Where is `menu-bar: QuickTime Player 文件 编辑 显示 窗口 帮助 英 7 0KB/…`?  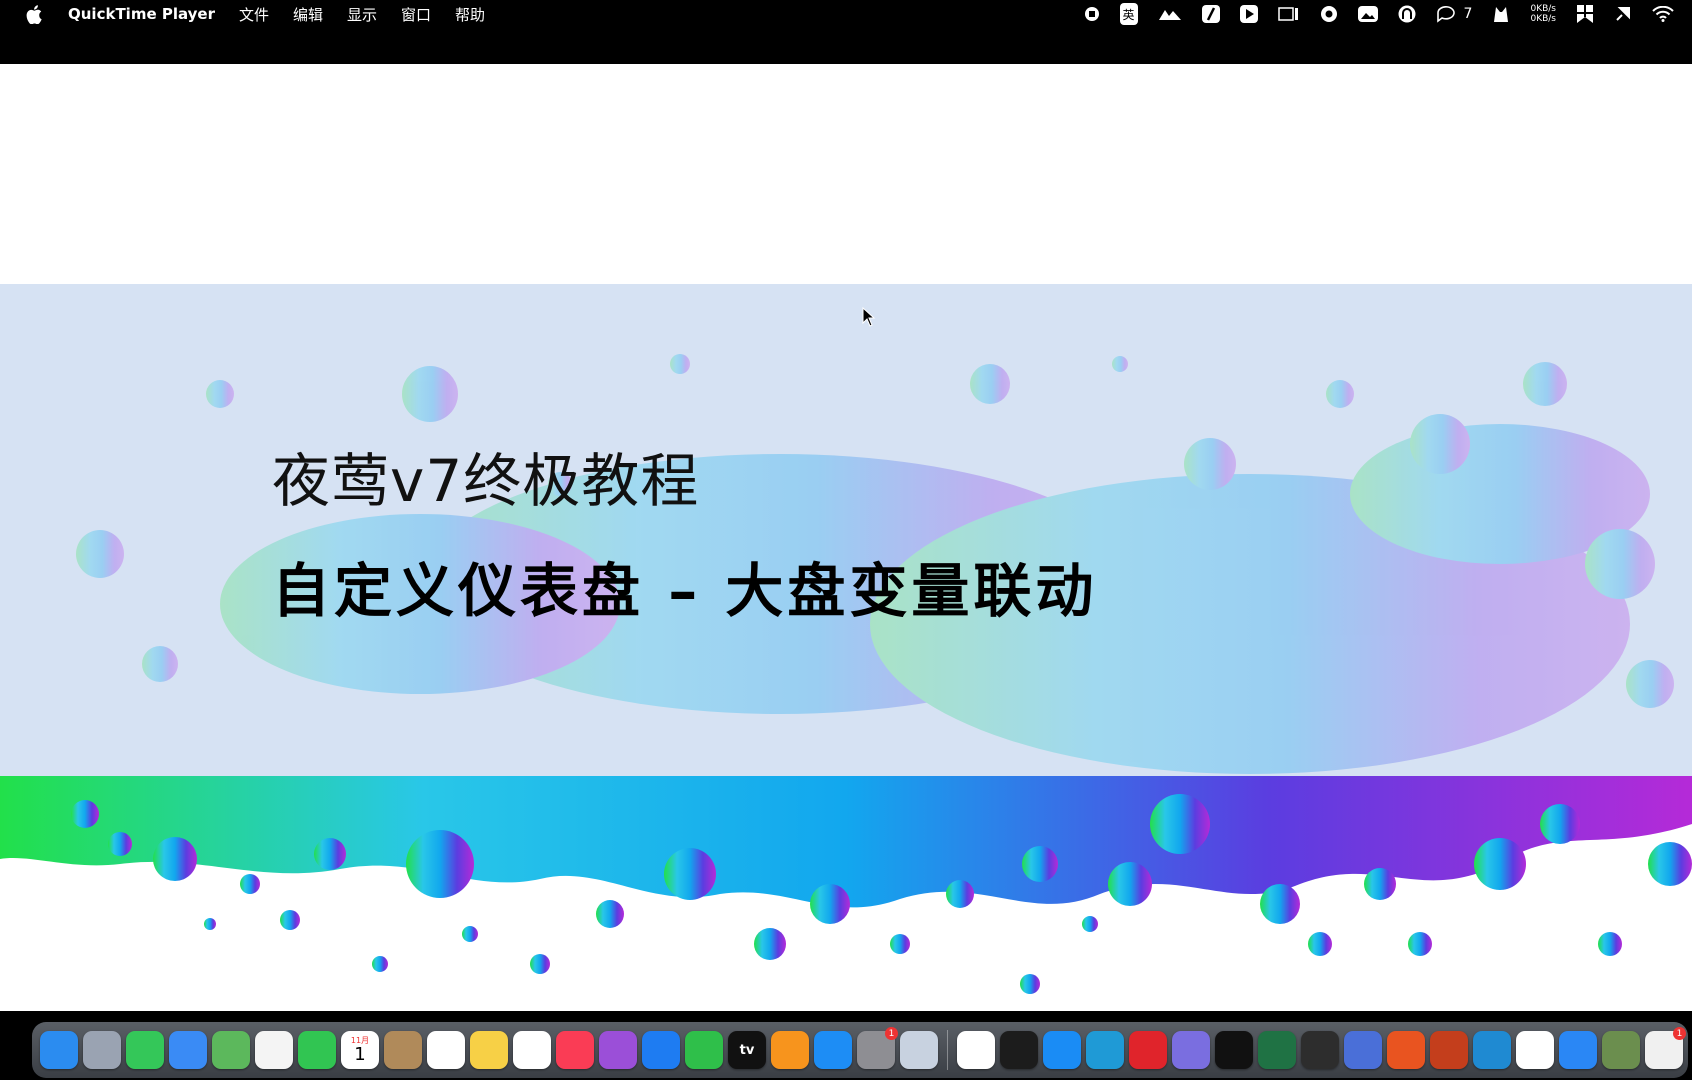 menu-bar: QuickTime Player 文件 编辑 显示 窗口 帮助 英 7 0KB/… is located at coordinates (846, 14).